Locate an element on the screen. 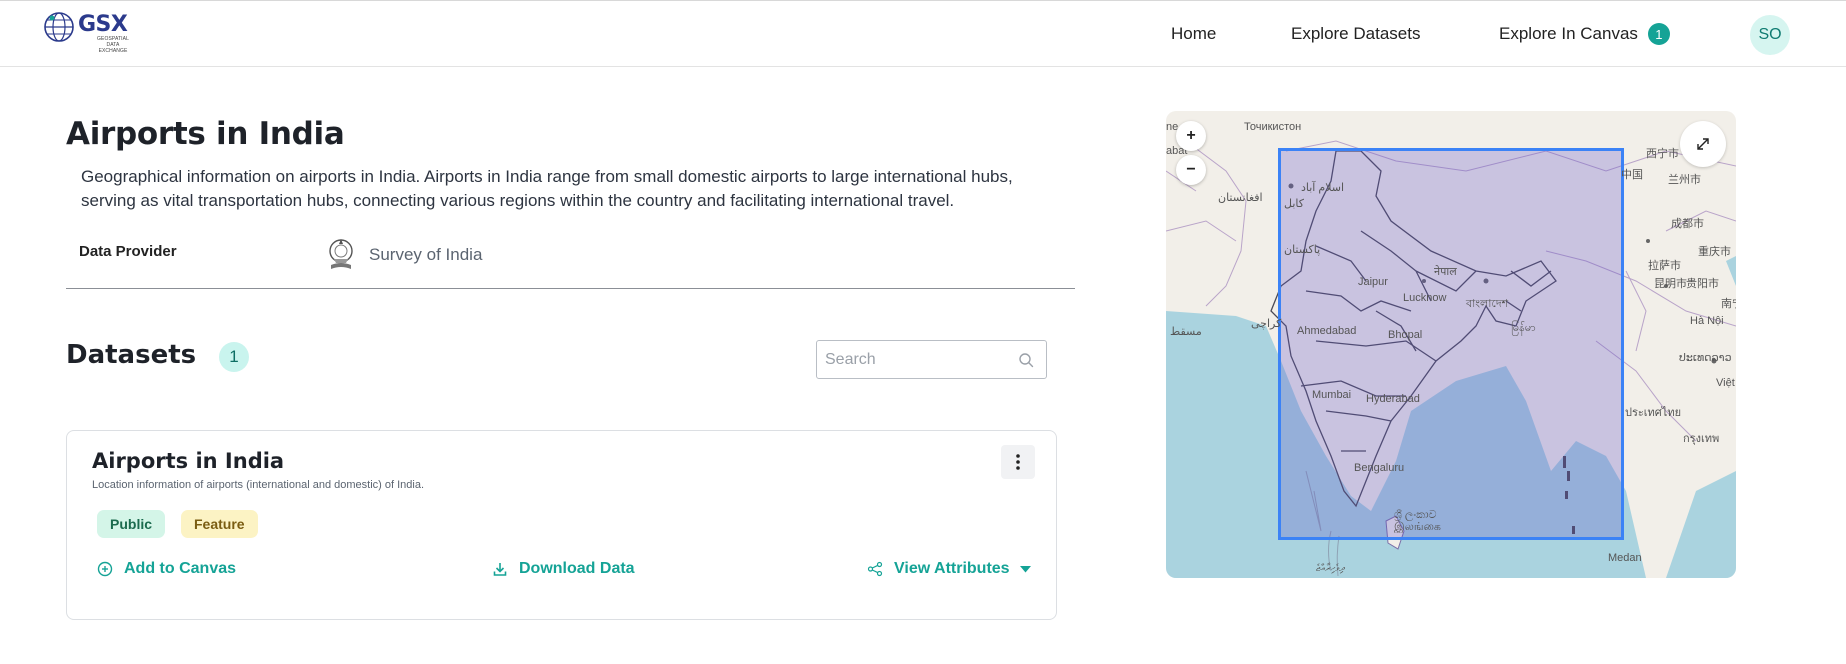  map-label-xining: 西宁市 is located at coordinates (1662, 154).